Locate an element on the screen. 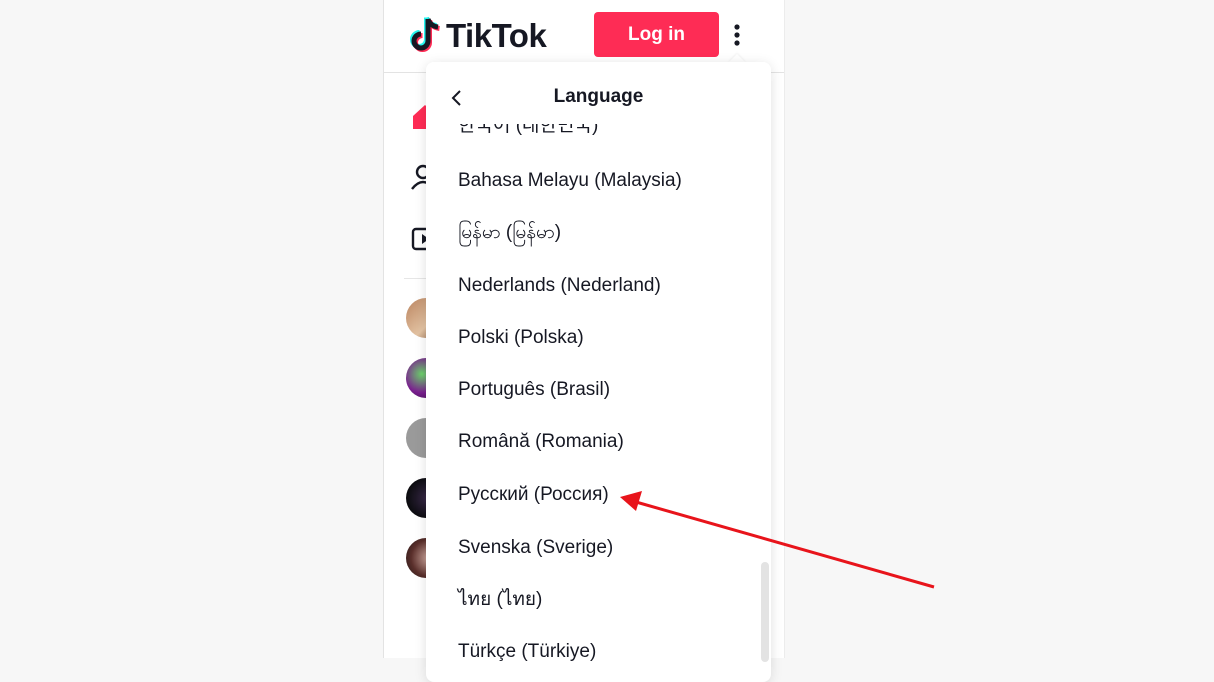 The height and width of the screenshot is (682, 1214). language-option-swedish: Svenska (Sverige) is located at coordinates (603, 548).